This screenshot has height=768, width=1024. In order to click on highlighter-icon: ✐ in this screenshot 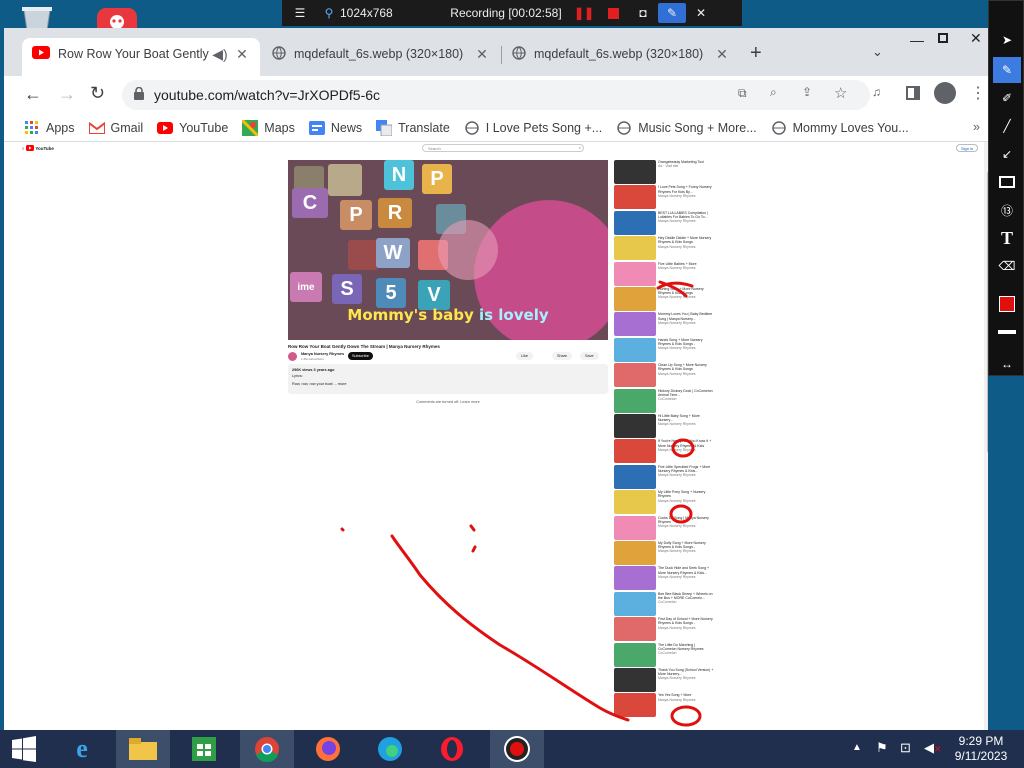, I will do `click(1007, 98)`.